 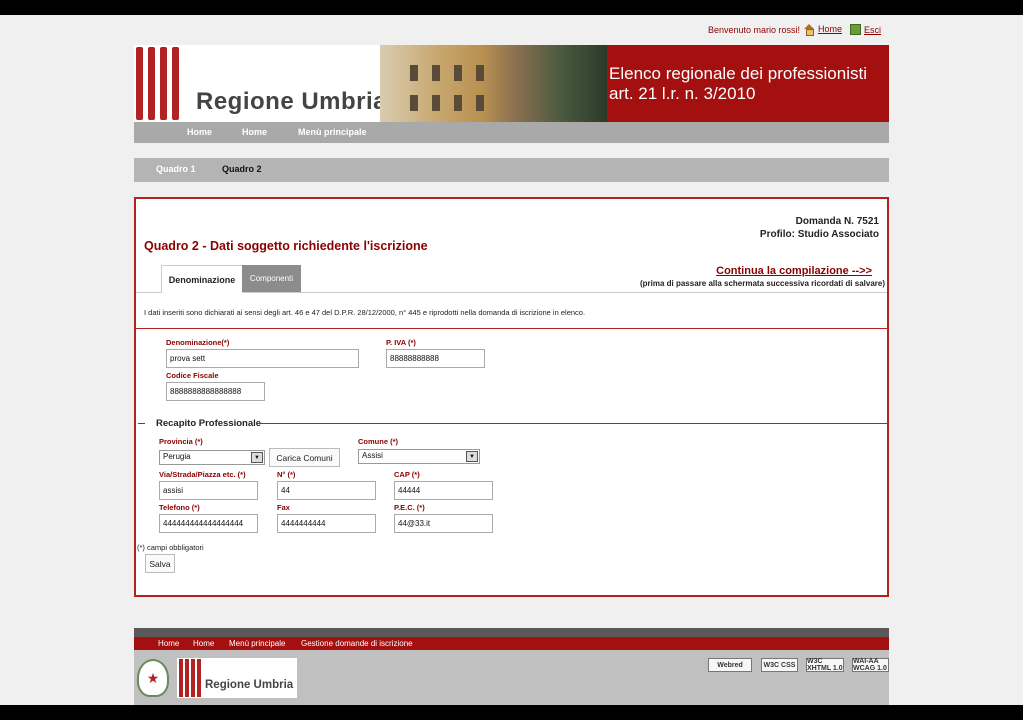 What do you see at coordinates (271, 278) in the screenshot?
I see `tab-componenti: Componenti` at bounding box center [271, 278].